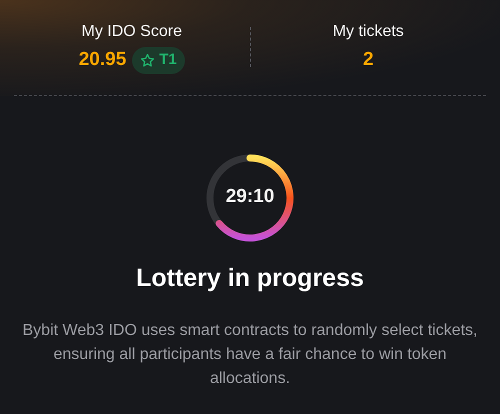  I want to click on tier-badge: T1, so click(158, 60).